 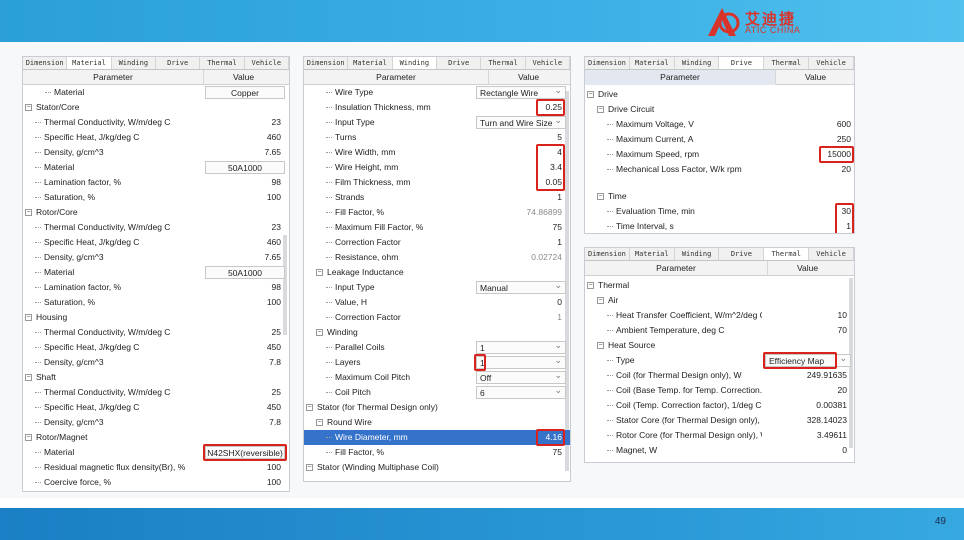 I want to click on parameter-row: Thermal Conductivity, W/m/deg C 25, so click(x=156, y=392).